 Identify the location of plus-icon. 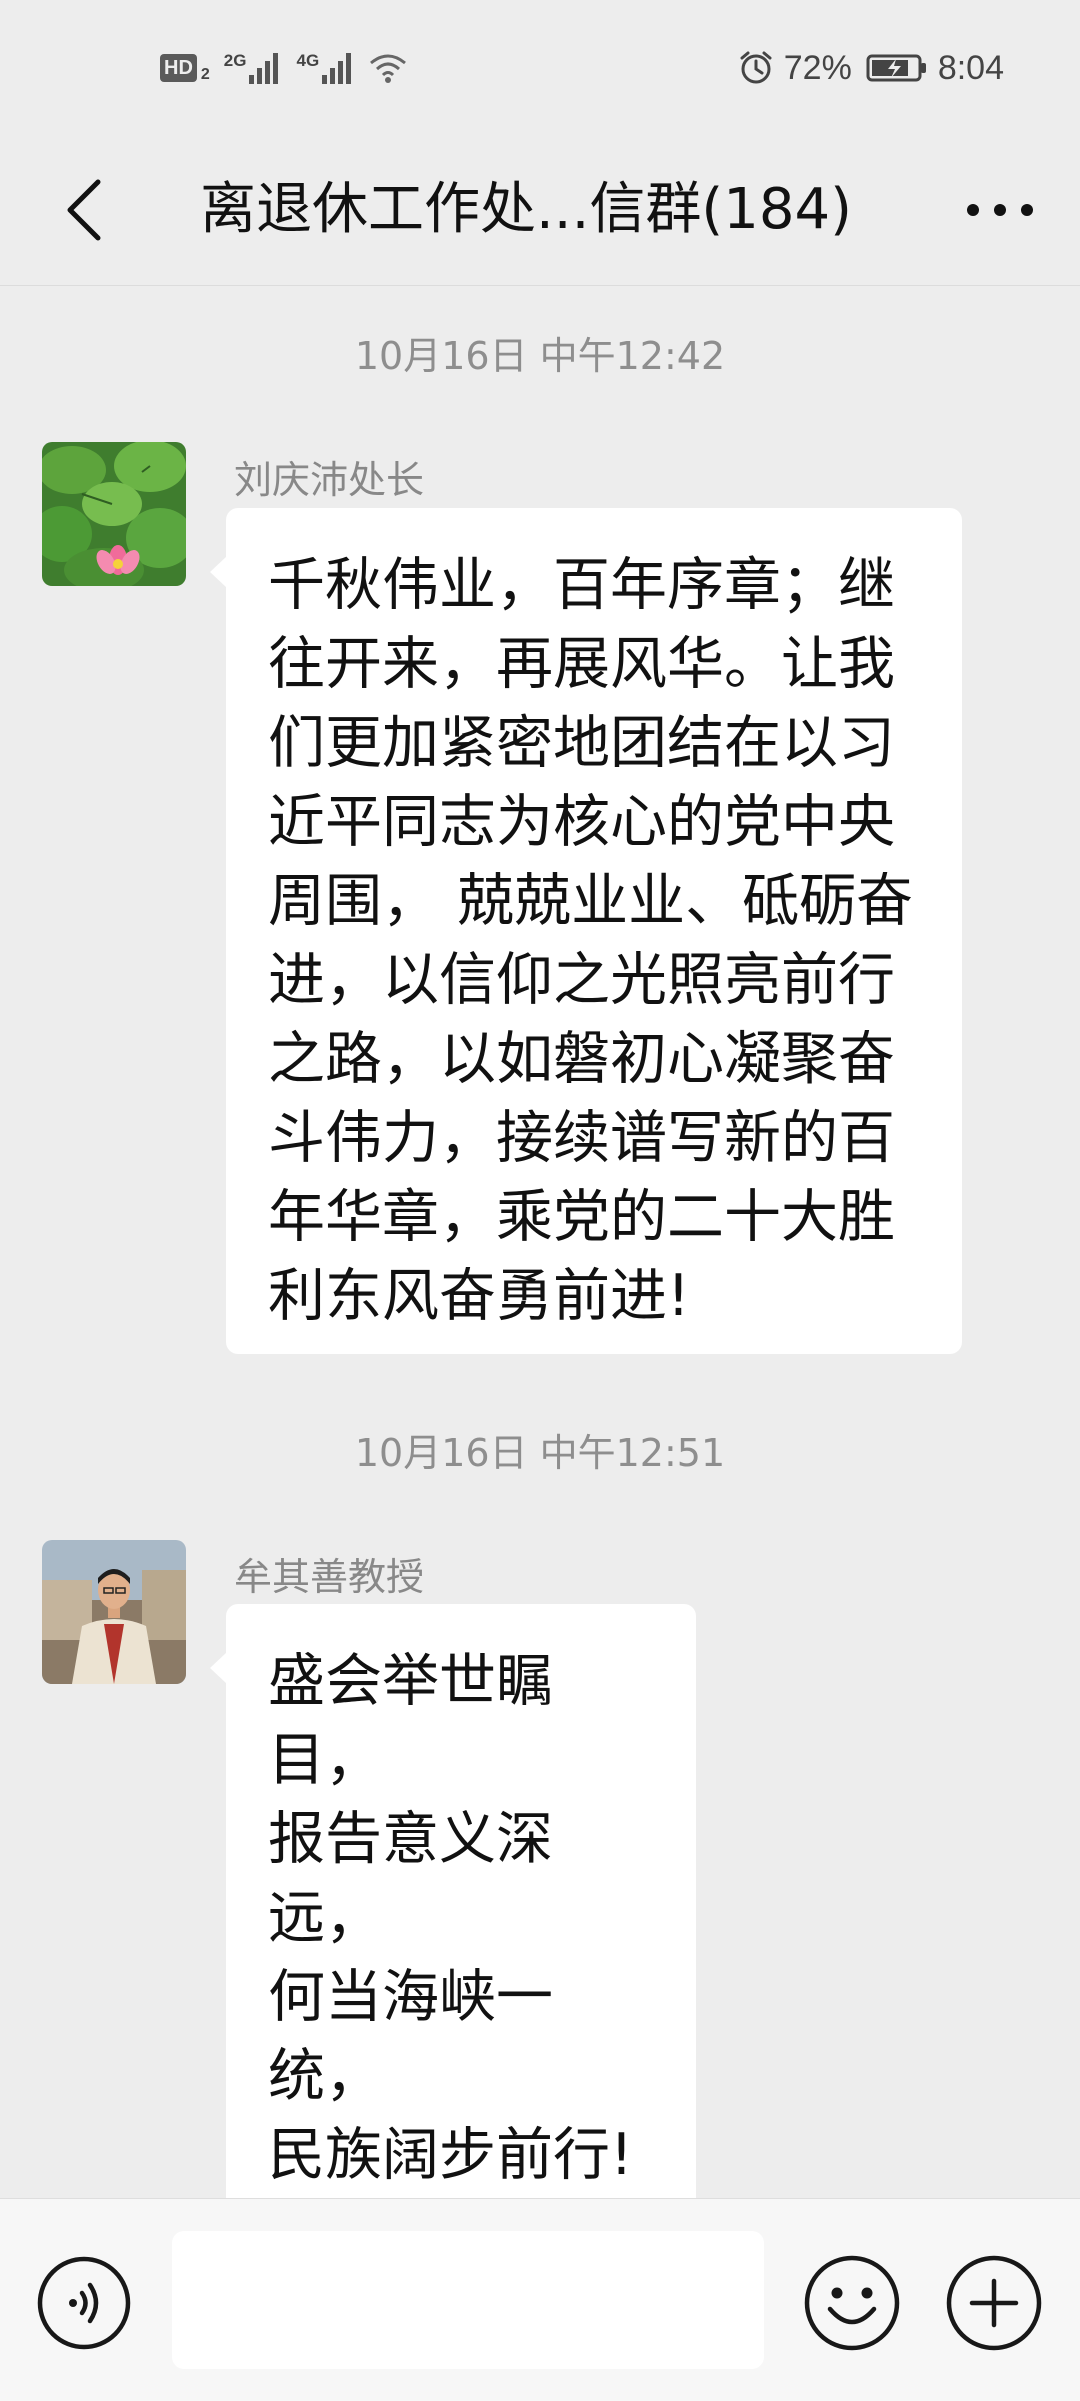
(994, 2303).